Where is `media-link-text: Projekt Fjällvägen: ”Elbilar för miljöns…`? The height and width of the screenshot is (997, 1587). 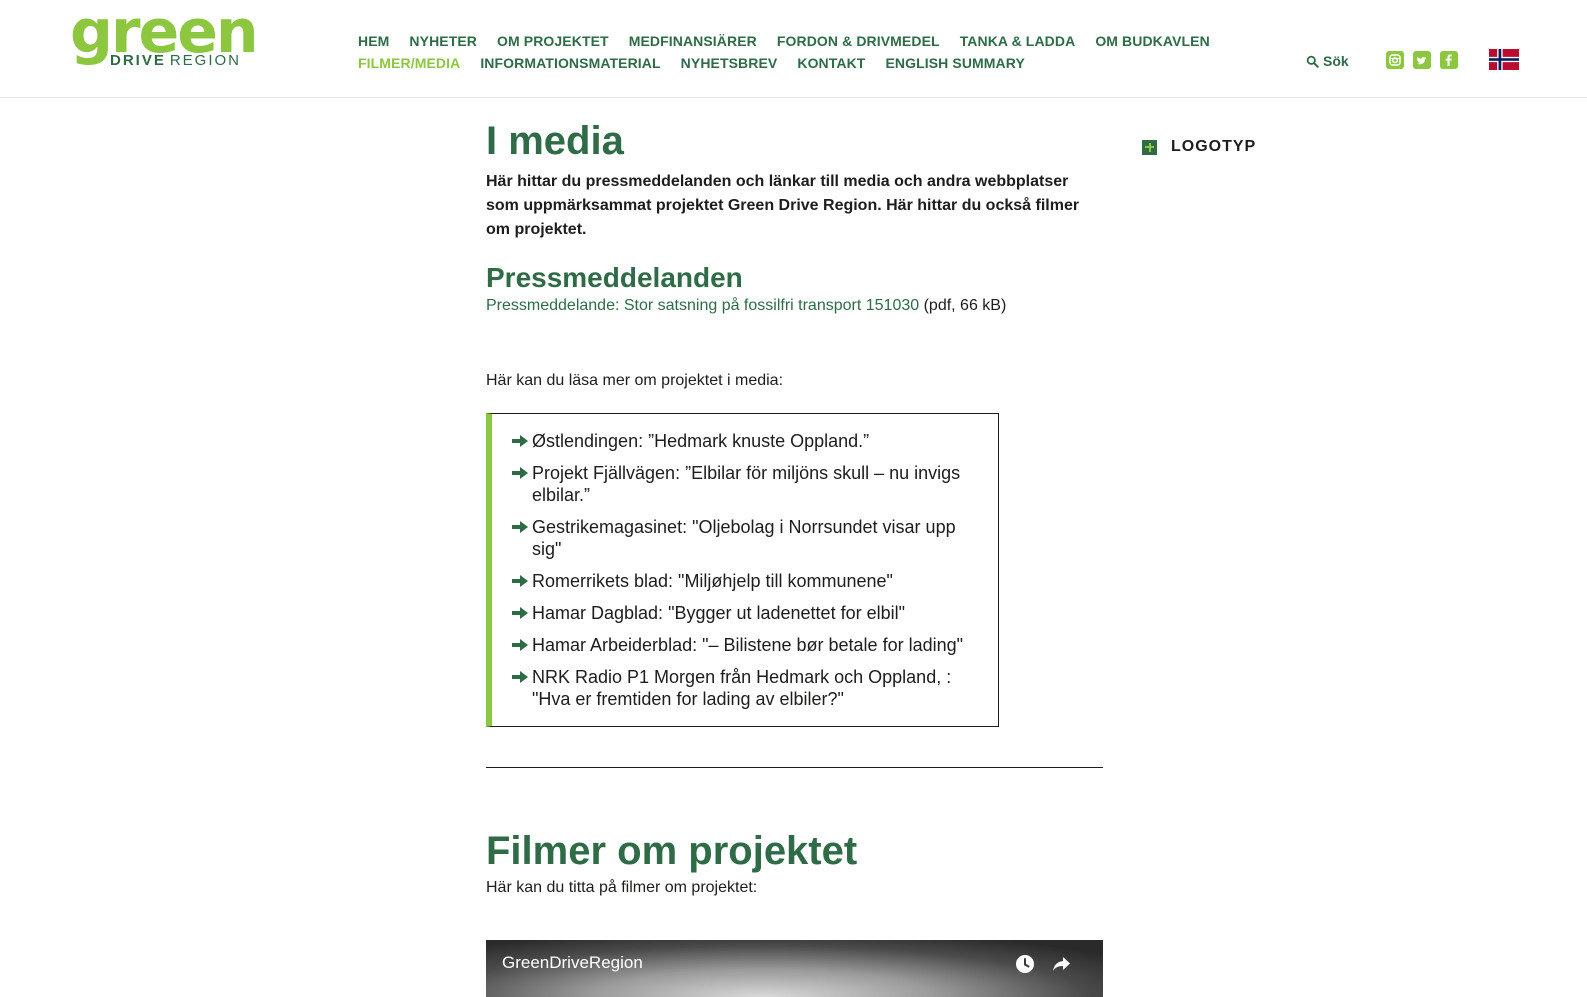
media-link-text: Projekt Fjällvägen: ”Elbilar för miljöns… is located at coordinates (746, 484).